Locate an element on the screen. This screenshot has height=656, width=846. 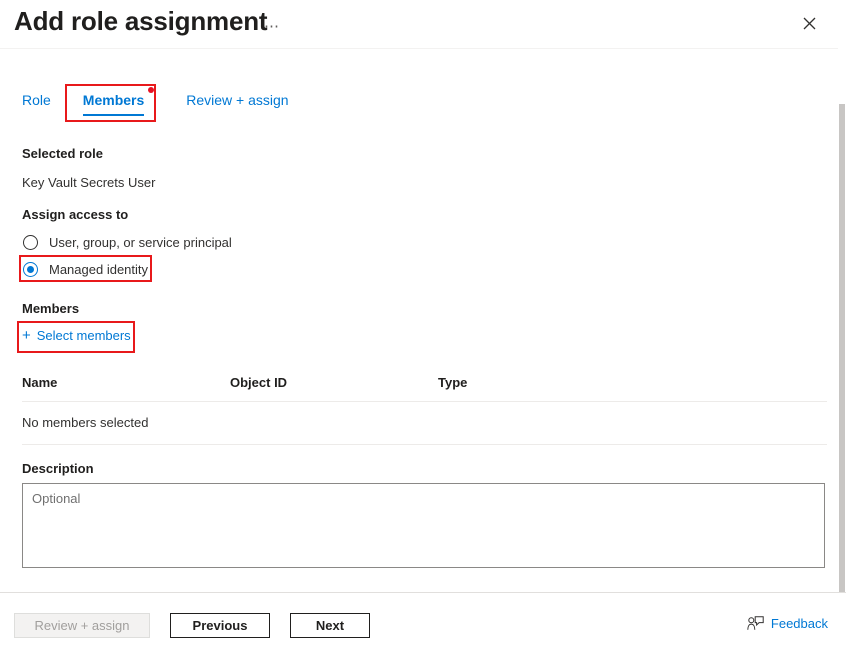
page-title: Add role assignment is located at coordinates (141, 21).